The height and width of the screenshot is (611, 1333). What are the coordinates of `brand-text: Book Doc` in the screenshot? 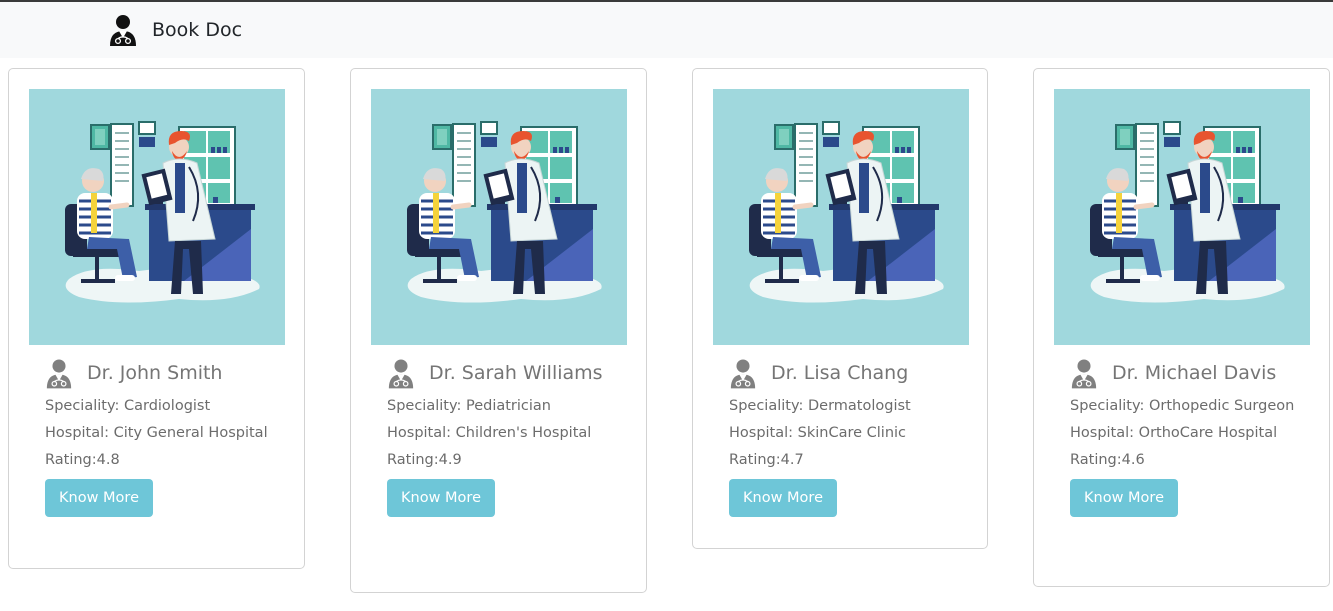 It's located at (197, 30).